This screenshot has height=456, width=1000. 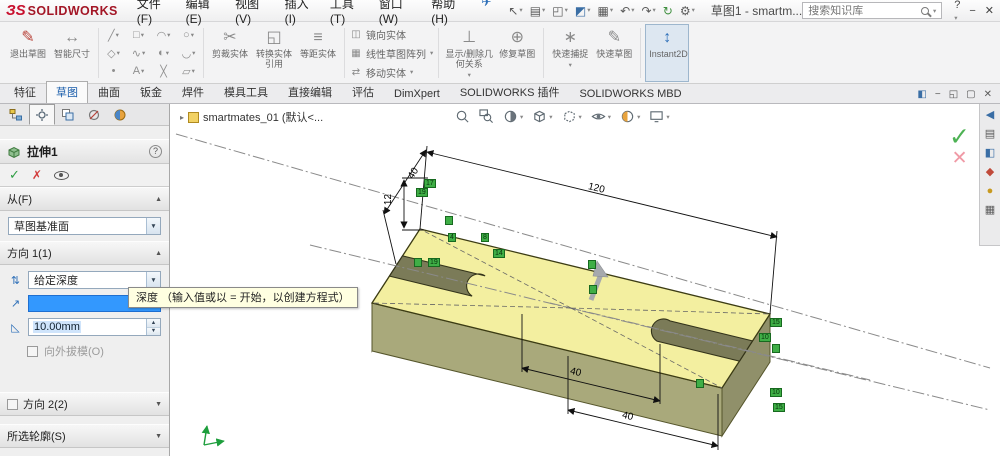 What do you see at coordinates (84, 199) in the screenshot?
I see `section-from-header: 从(F) ▲` at bounding box center [84, 199].